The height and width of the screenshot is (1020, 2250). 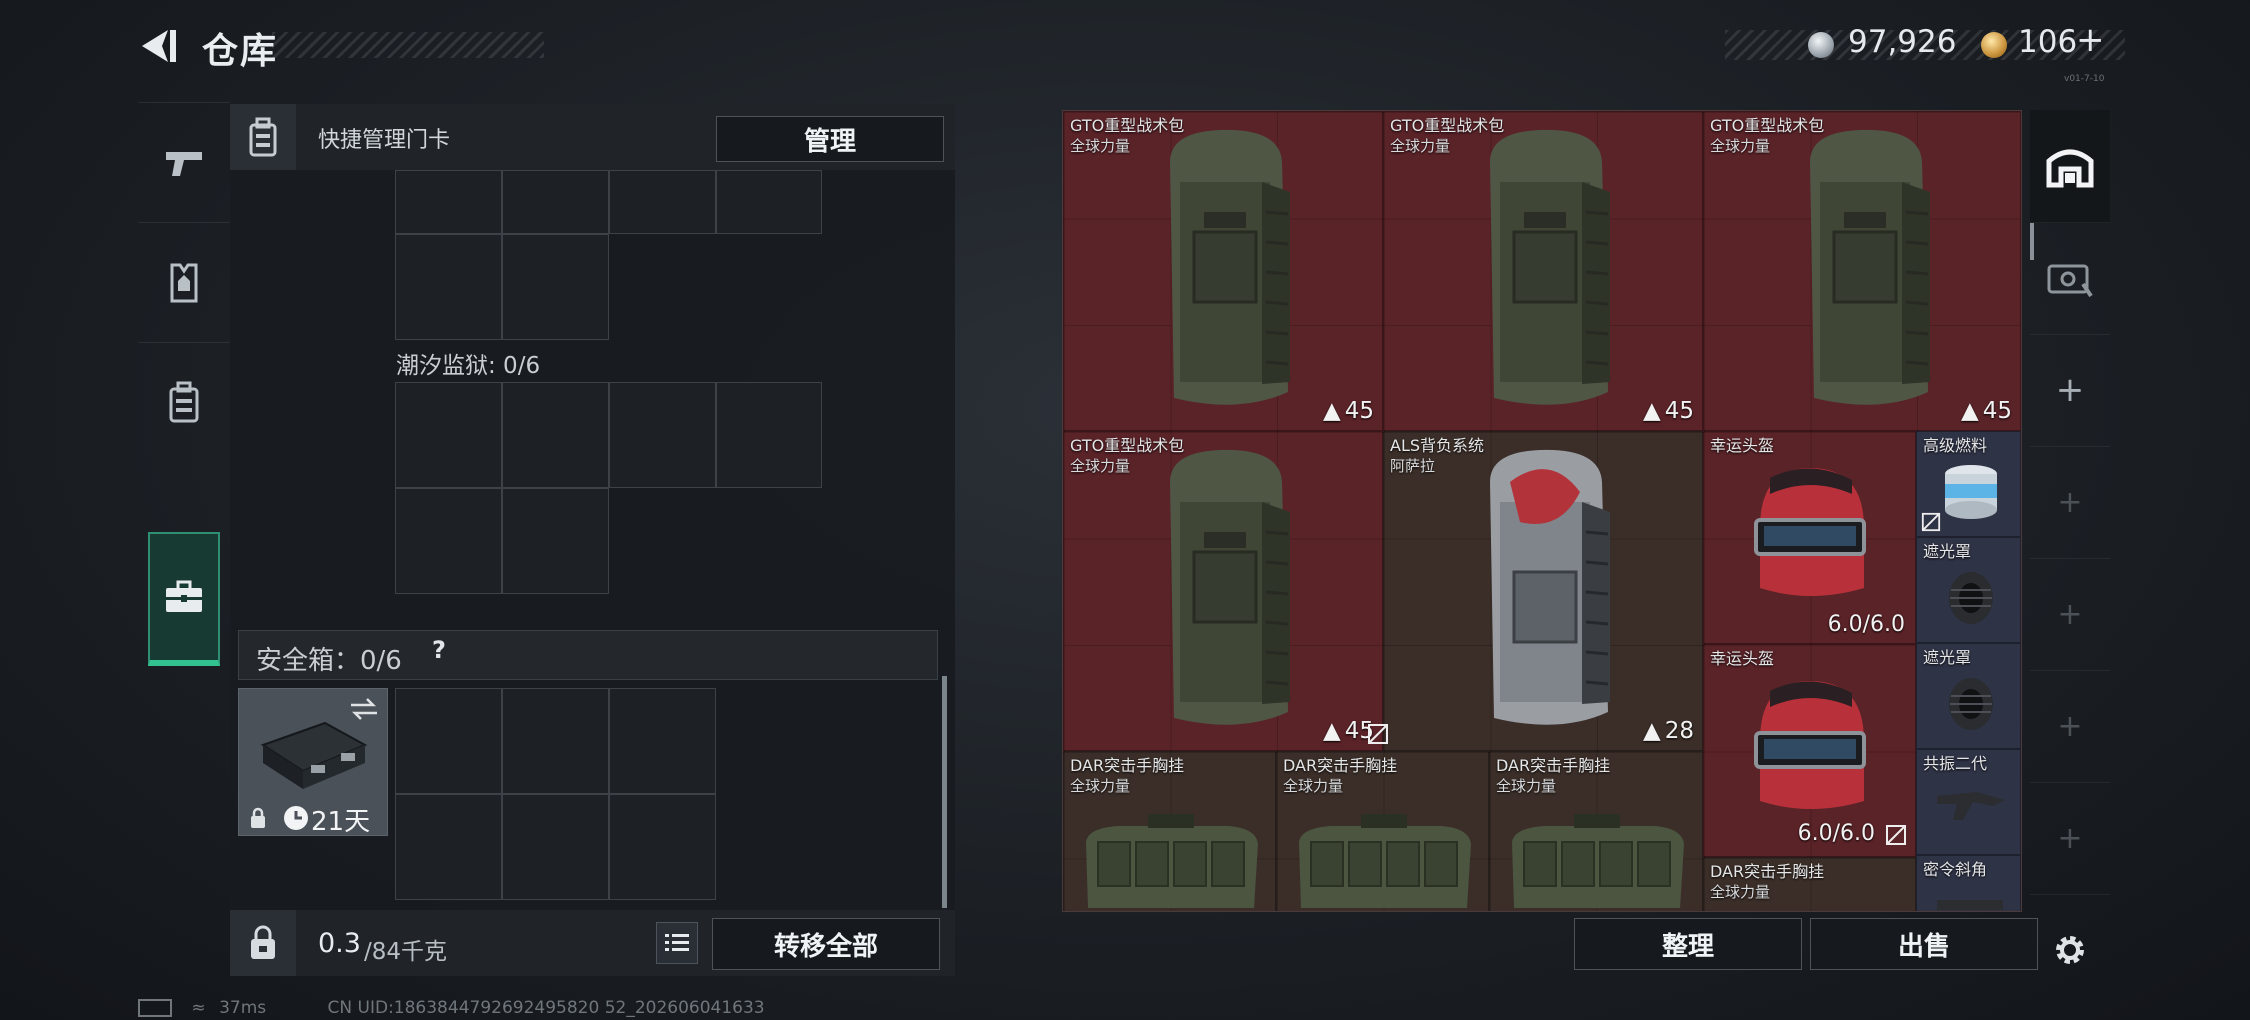 What do you see at coordinates (439, 652) in the screenshot?
I see `help-button: ?` at bounding box center [439, 652].